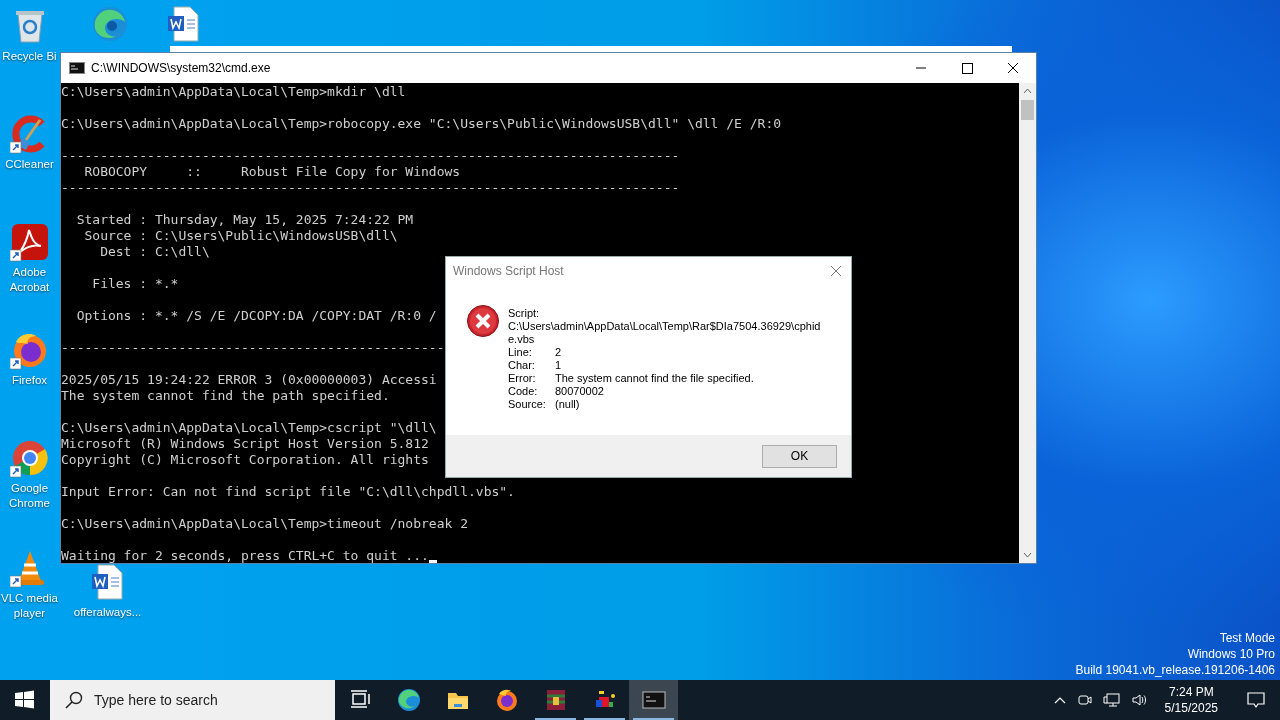 Image resolution: width=1280 pixels, height=720 pixels. What do you see at coordinates (272, 172) in the screenshot?
I see `console-line: ROBOCOPY :: Robust File Copy for Windows` at bounding box center [272, 172].